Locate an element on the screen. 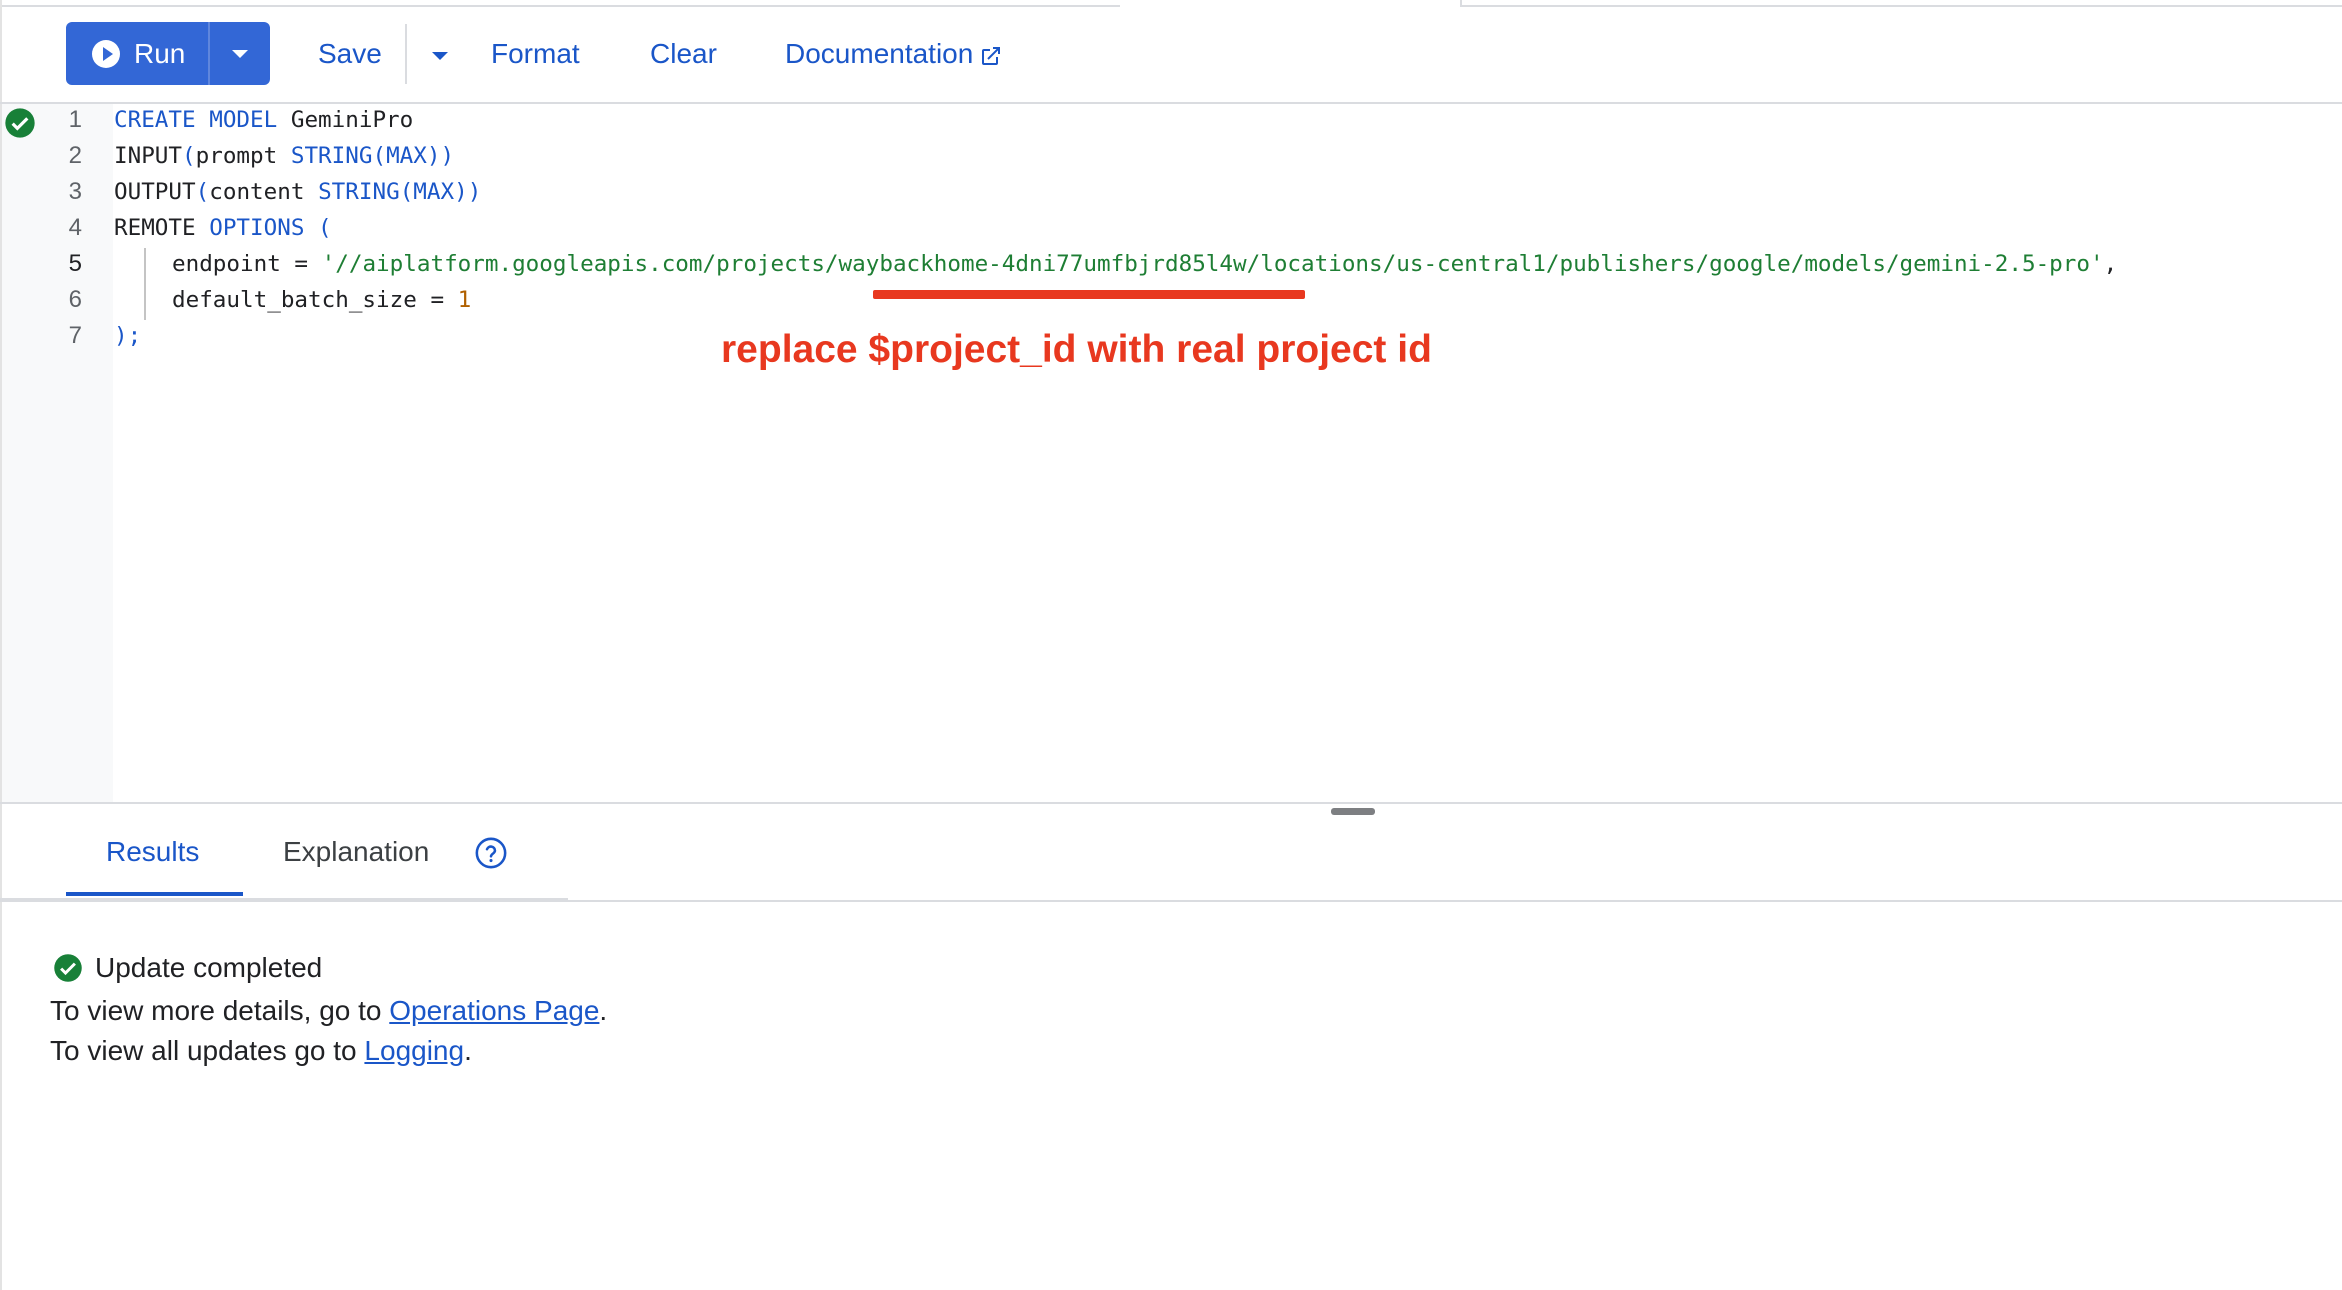 This screenshot has width=2342, height=1290. operations-page-link: Operations Page is located at coordinates (494, 1010).